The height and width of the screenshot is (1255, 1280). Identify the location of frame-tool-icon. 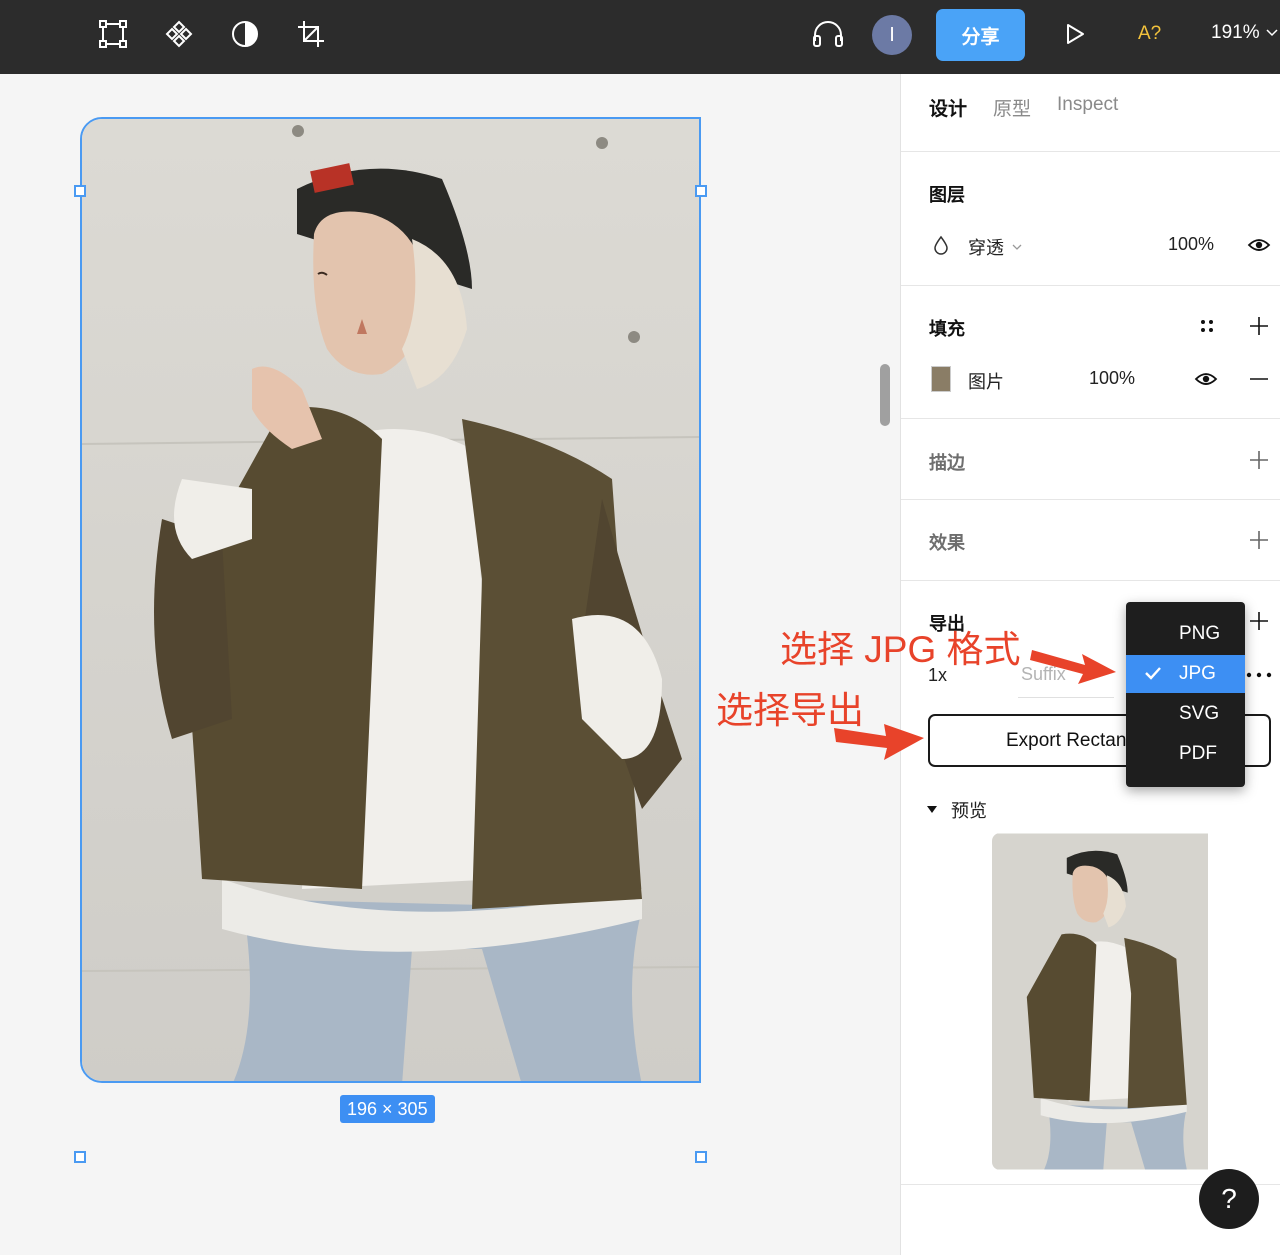
(113, 34).